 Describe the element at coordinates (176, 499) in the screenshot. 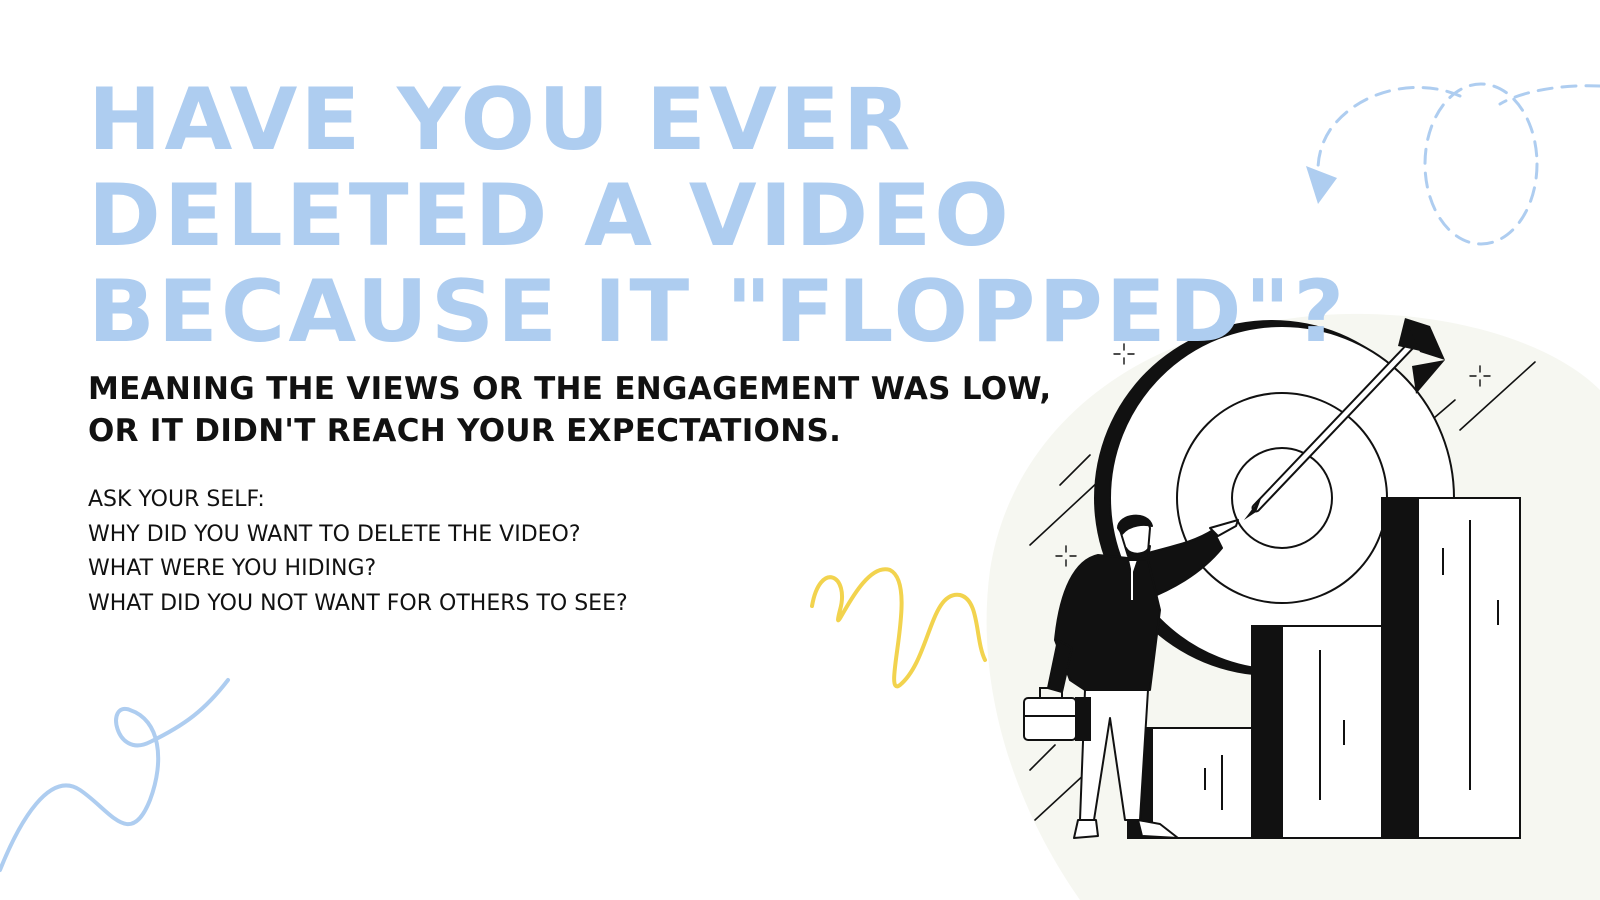

I see `question-item: ASK YOUR SELF:` at that location.